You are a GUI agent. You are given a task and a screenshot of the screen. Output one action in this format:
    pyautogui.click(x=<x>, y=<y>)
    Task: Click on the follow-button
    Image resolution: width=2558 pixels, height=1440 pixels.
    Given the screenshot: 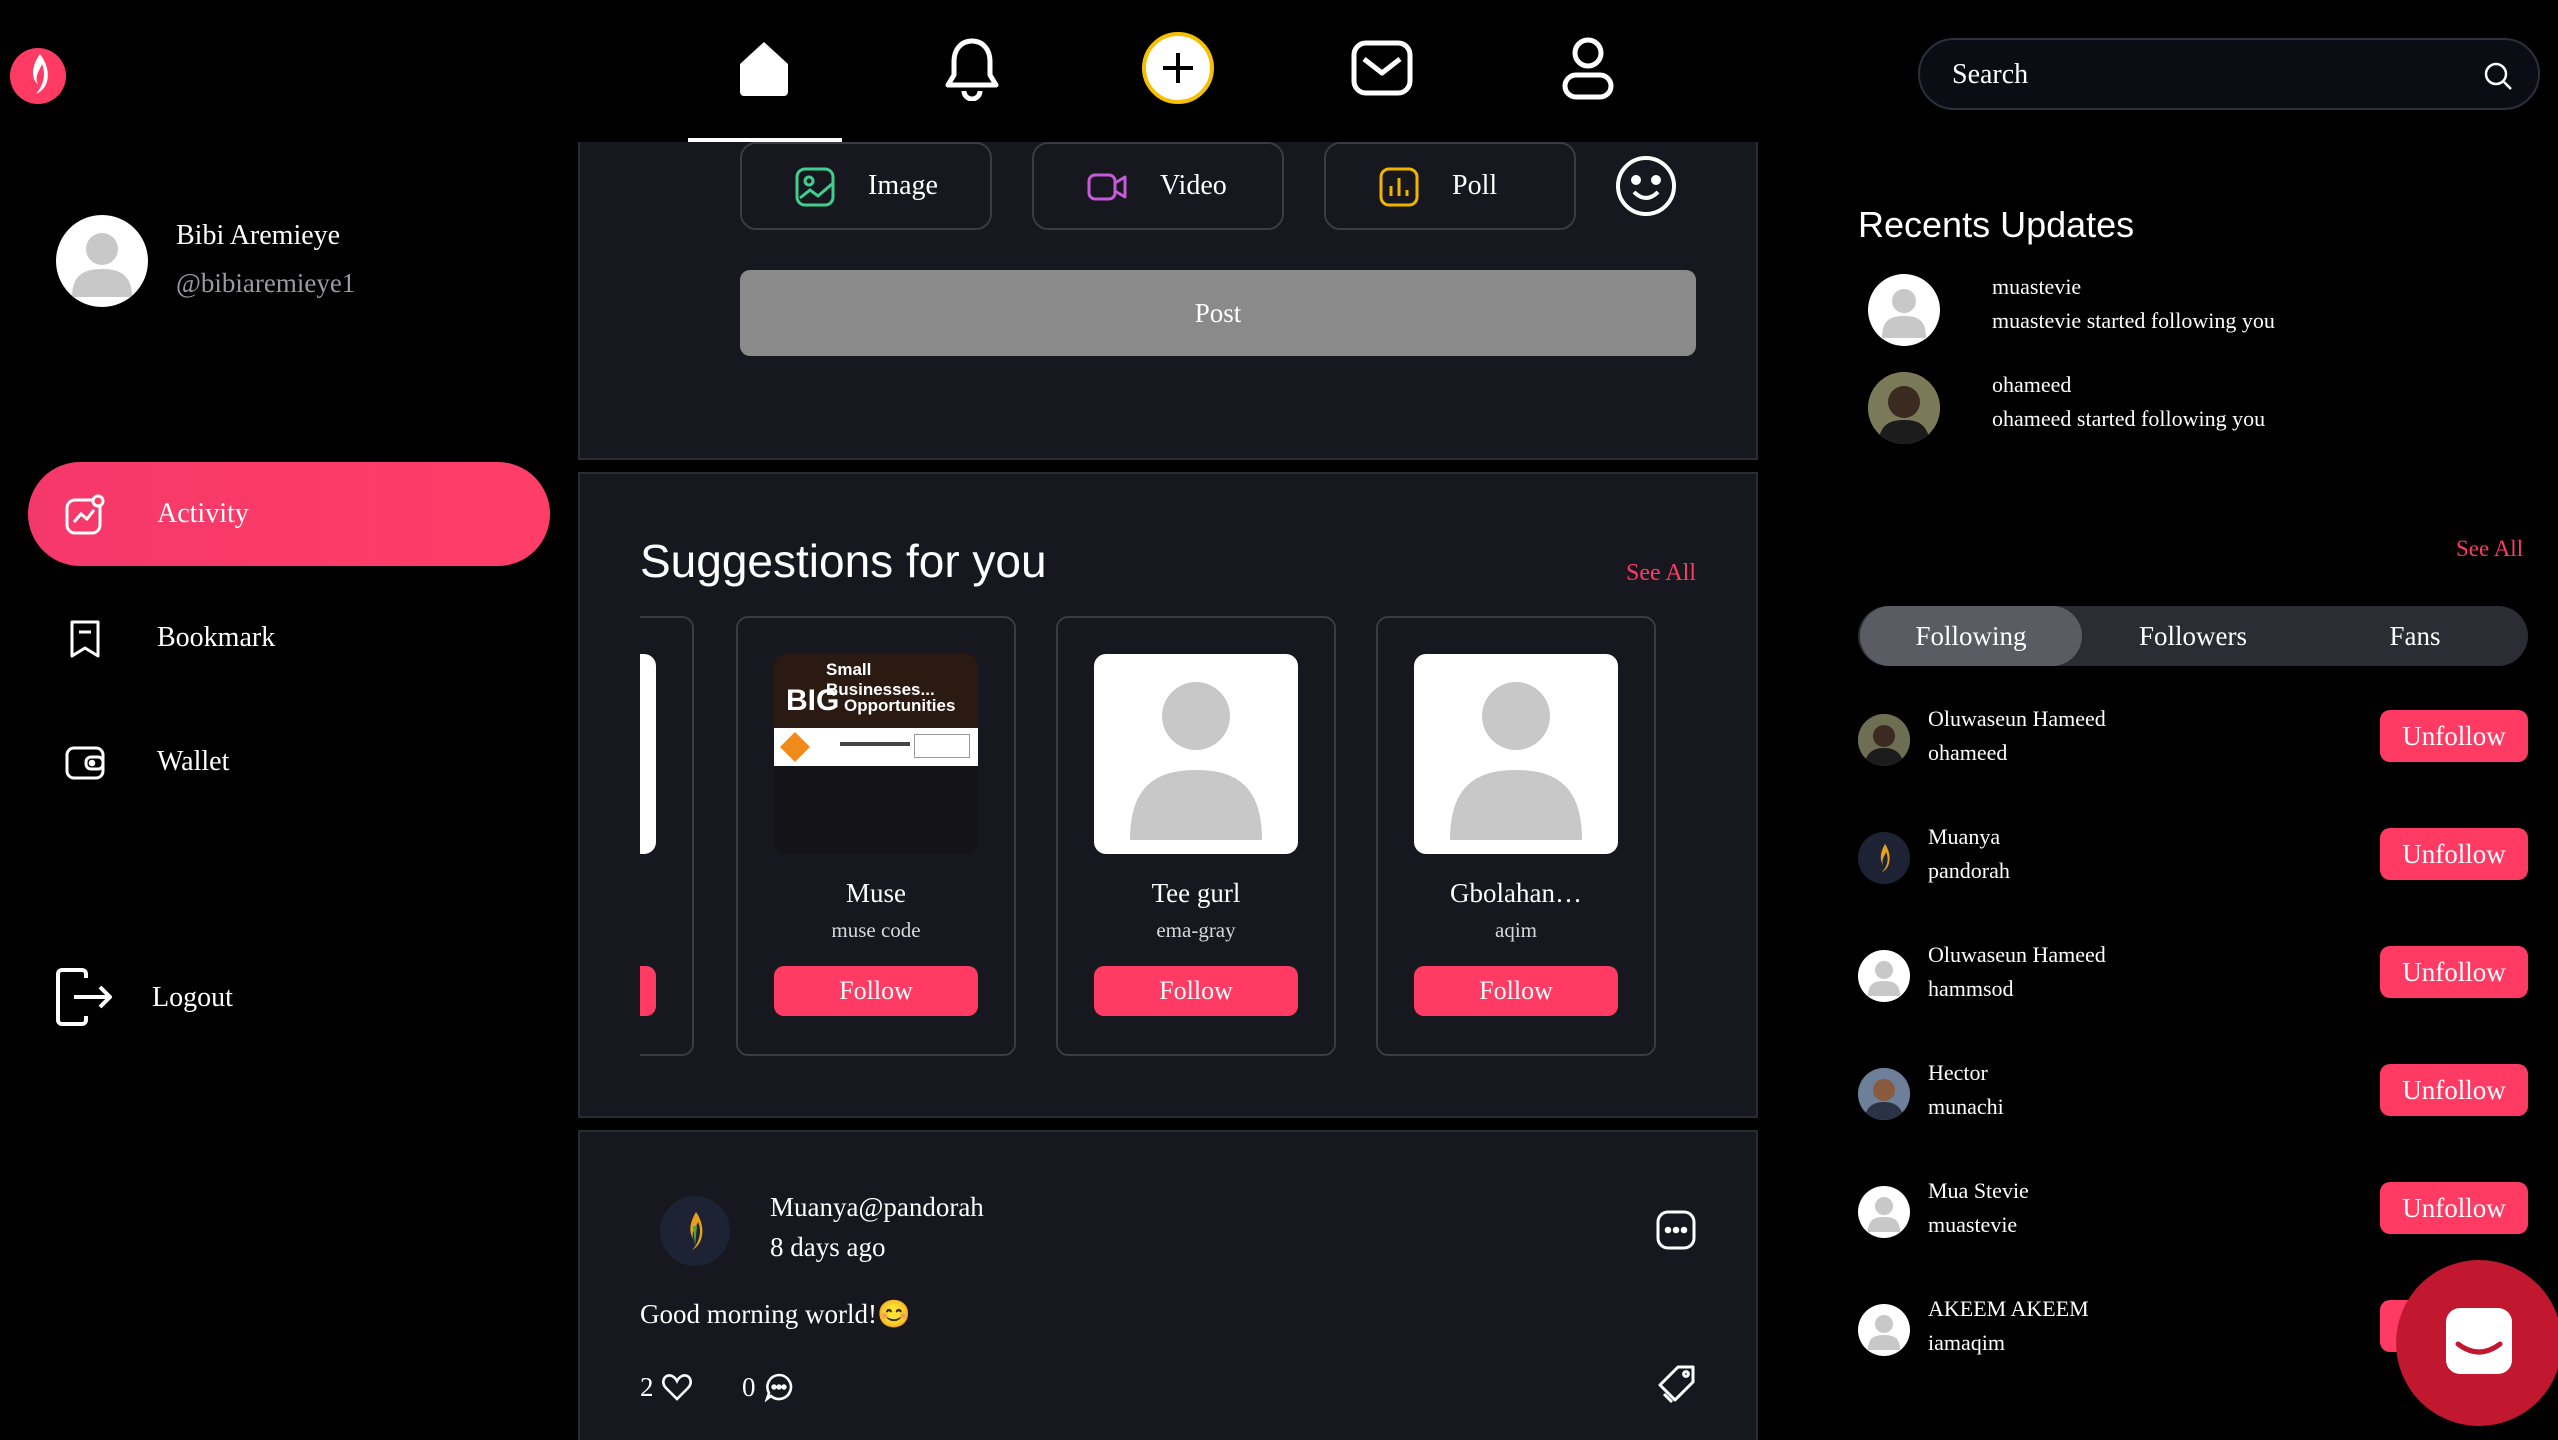 What is the action you would take?
    pyautogui.click(x=648, y=991)
    